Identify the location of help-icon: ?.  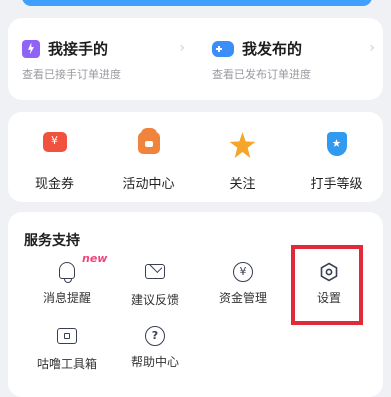
(155, 336).